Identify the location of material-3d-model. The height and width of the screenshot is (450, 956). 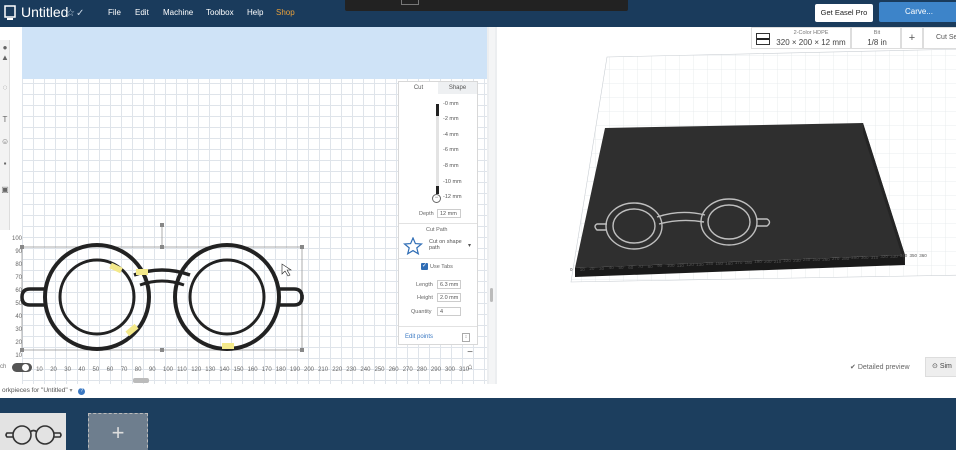
(740, 200).